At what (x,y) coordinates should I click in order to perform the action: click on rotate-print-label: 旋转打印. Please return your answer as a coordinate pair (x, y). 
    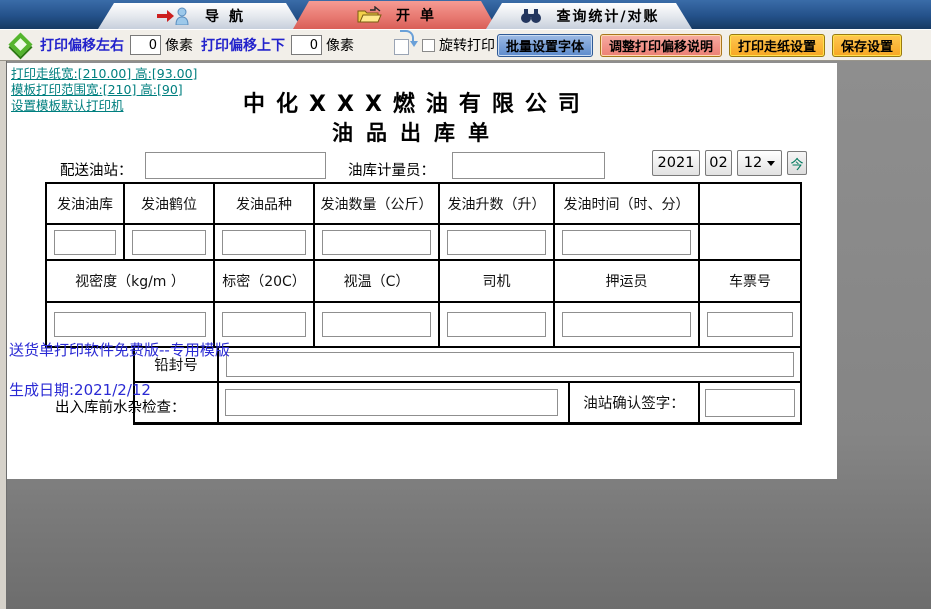
    Looking at the image, I should click on (467, 46).